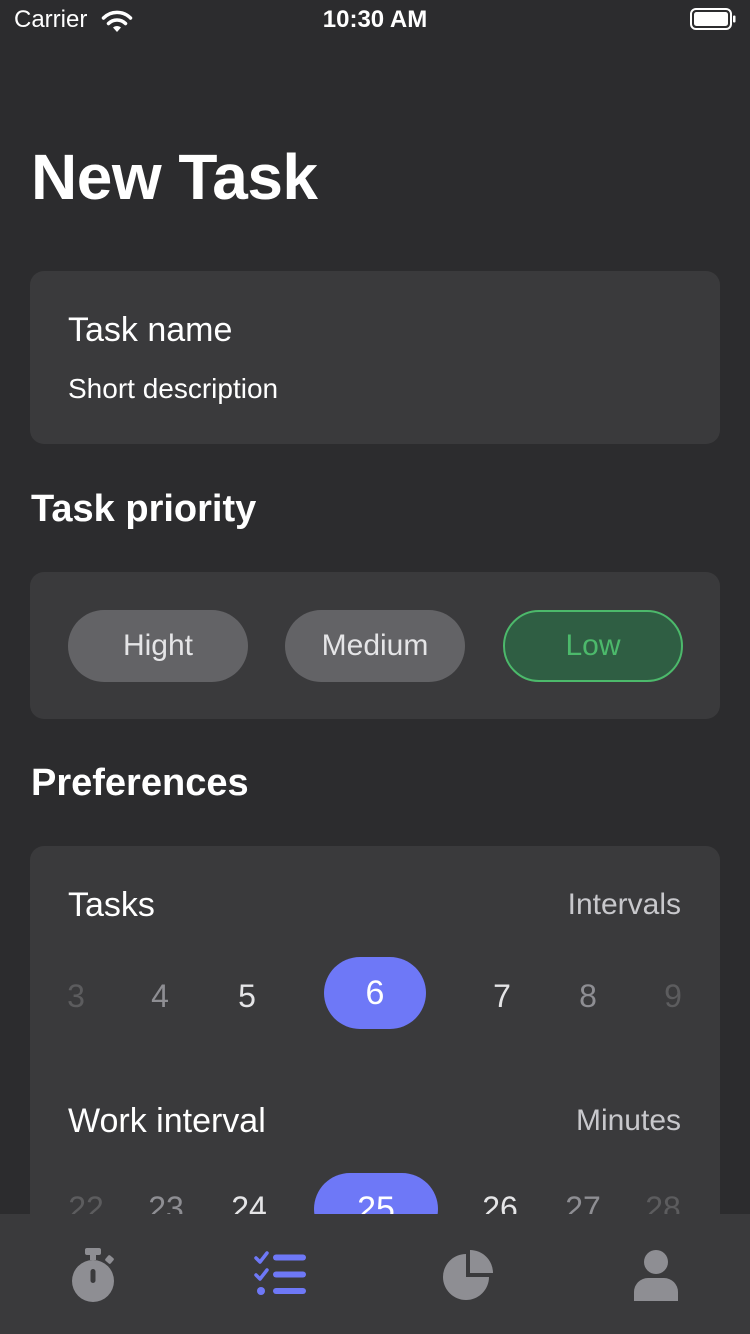  What do you see at coordinates (158, 646) in the screenshot?
I see `priority-high-button: Hight` at bounding box center [158, 646].